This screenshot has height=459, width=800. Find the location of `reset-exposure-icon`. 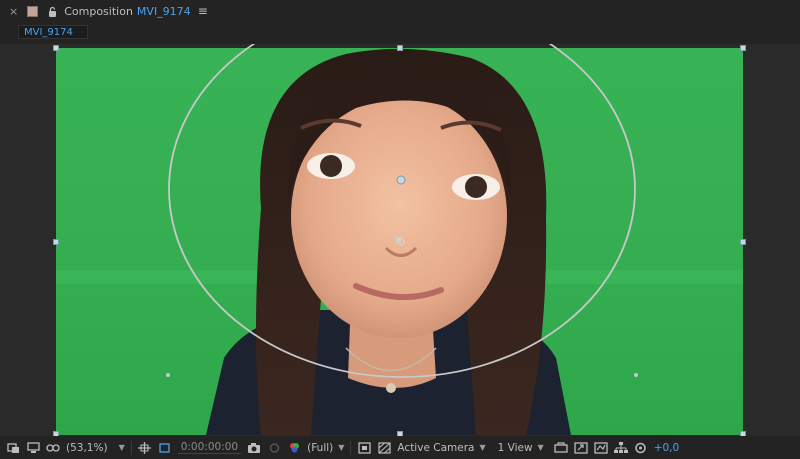

reset-exposure-icon is located at coordinates (641, 447).